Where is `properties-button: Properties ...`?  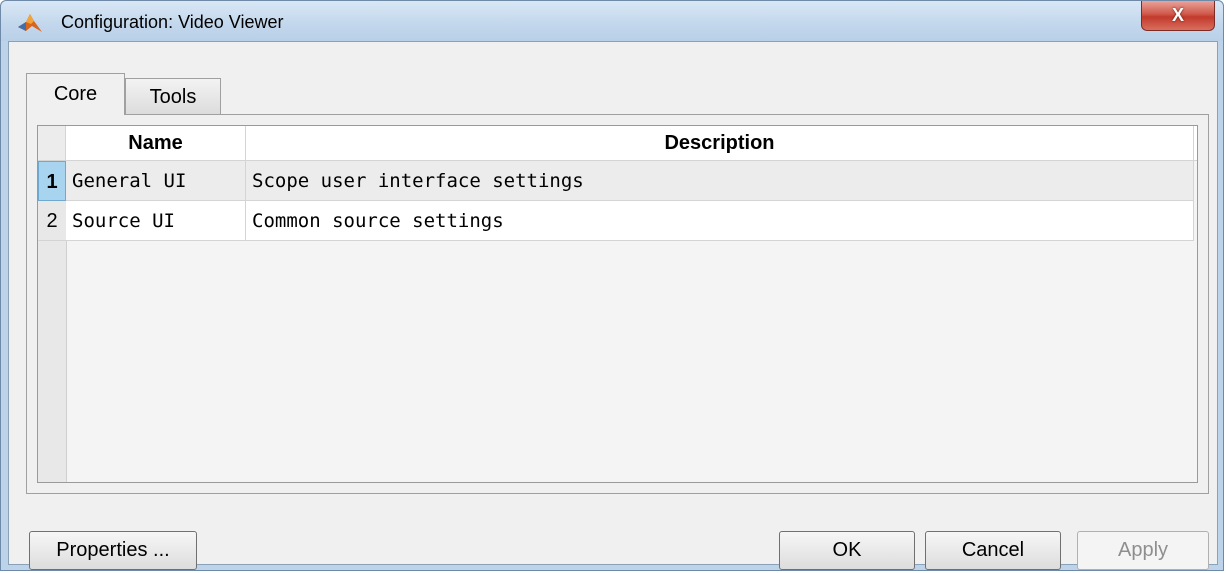 properties-button: Properties ... is located at coordinates (113, 550).